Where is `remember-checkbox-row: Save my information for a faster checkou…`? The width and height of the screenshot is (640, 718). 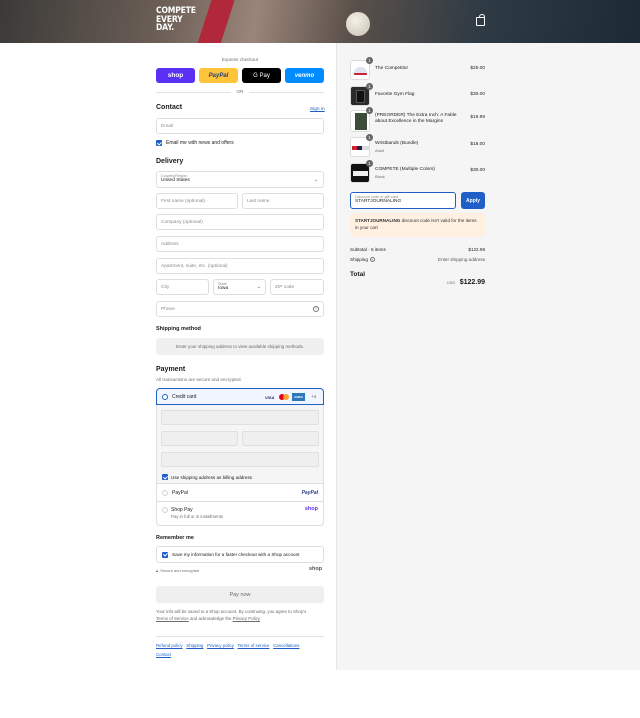
remember-checkbox-row: Save my information for a faster checkou… is located at coordinates (240, 554).